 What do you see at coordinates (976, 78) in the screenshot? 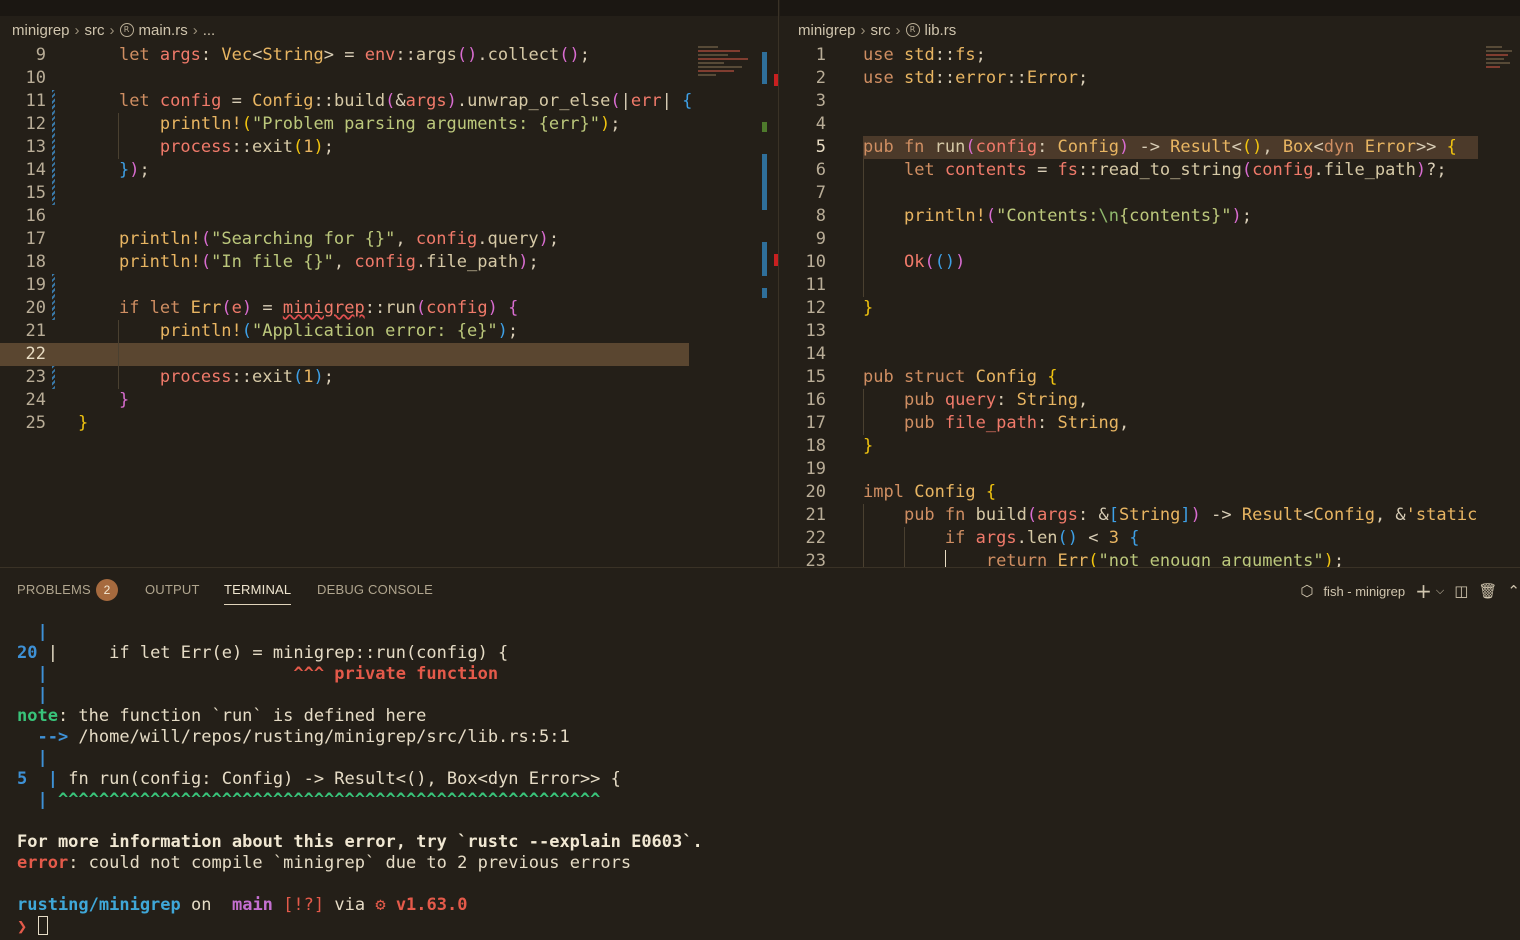
I see `code-text: use std::error::Error;` at bounding box center [976, 78].